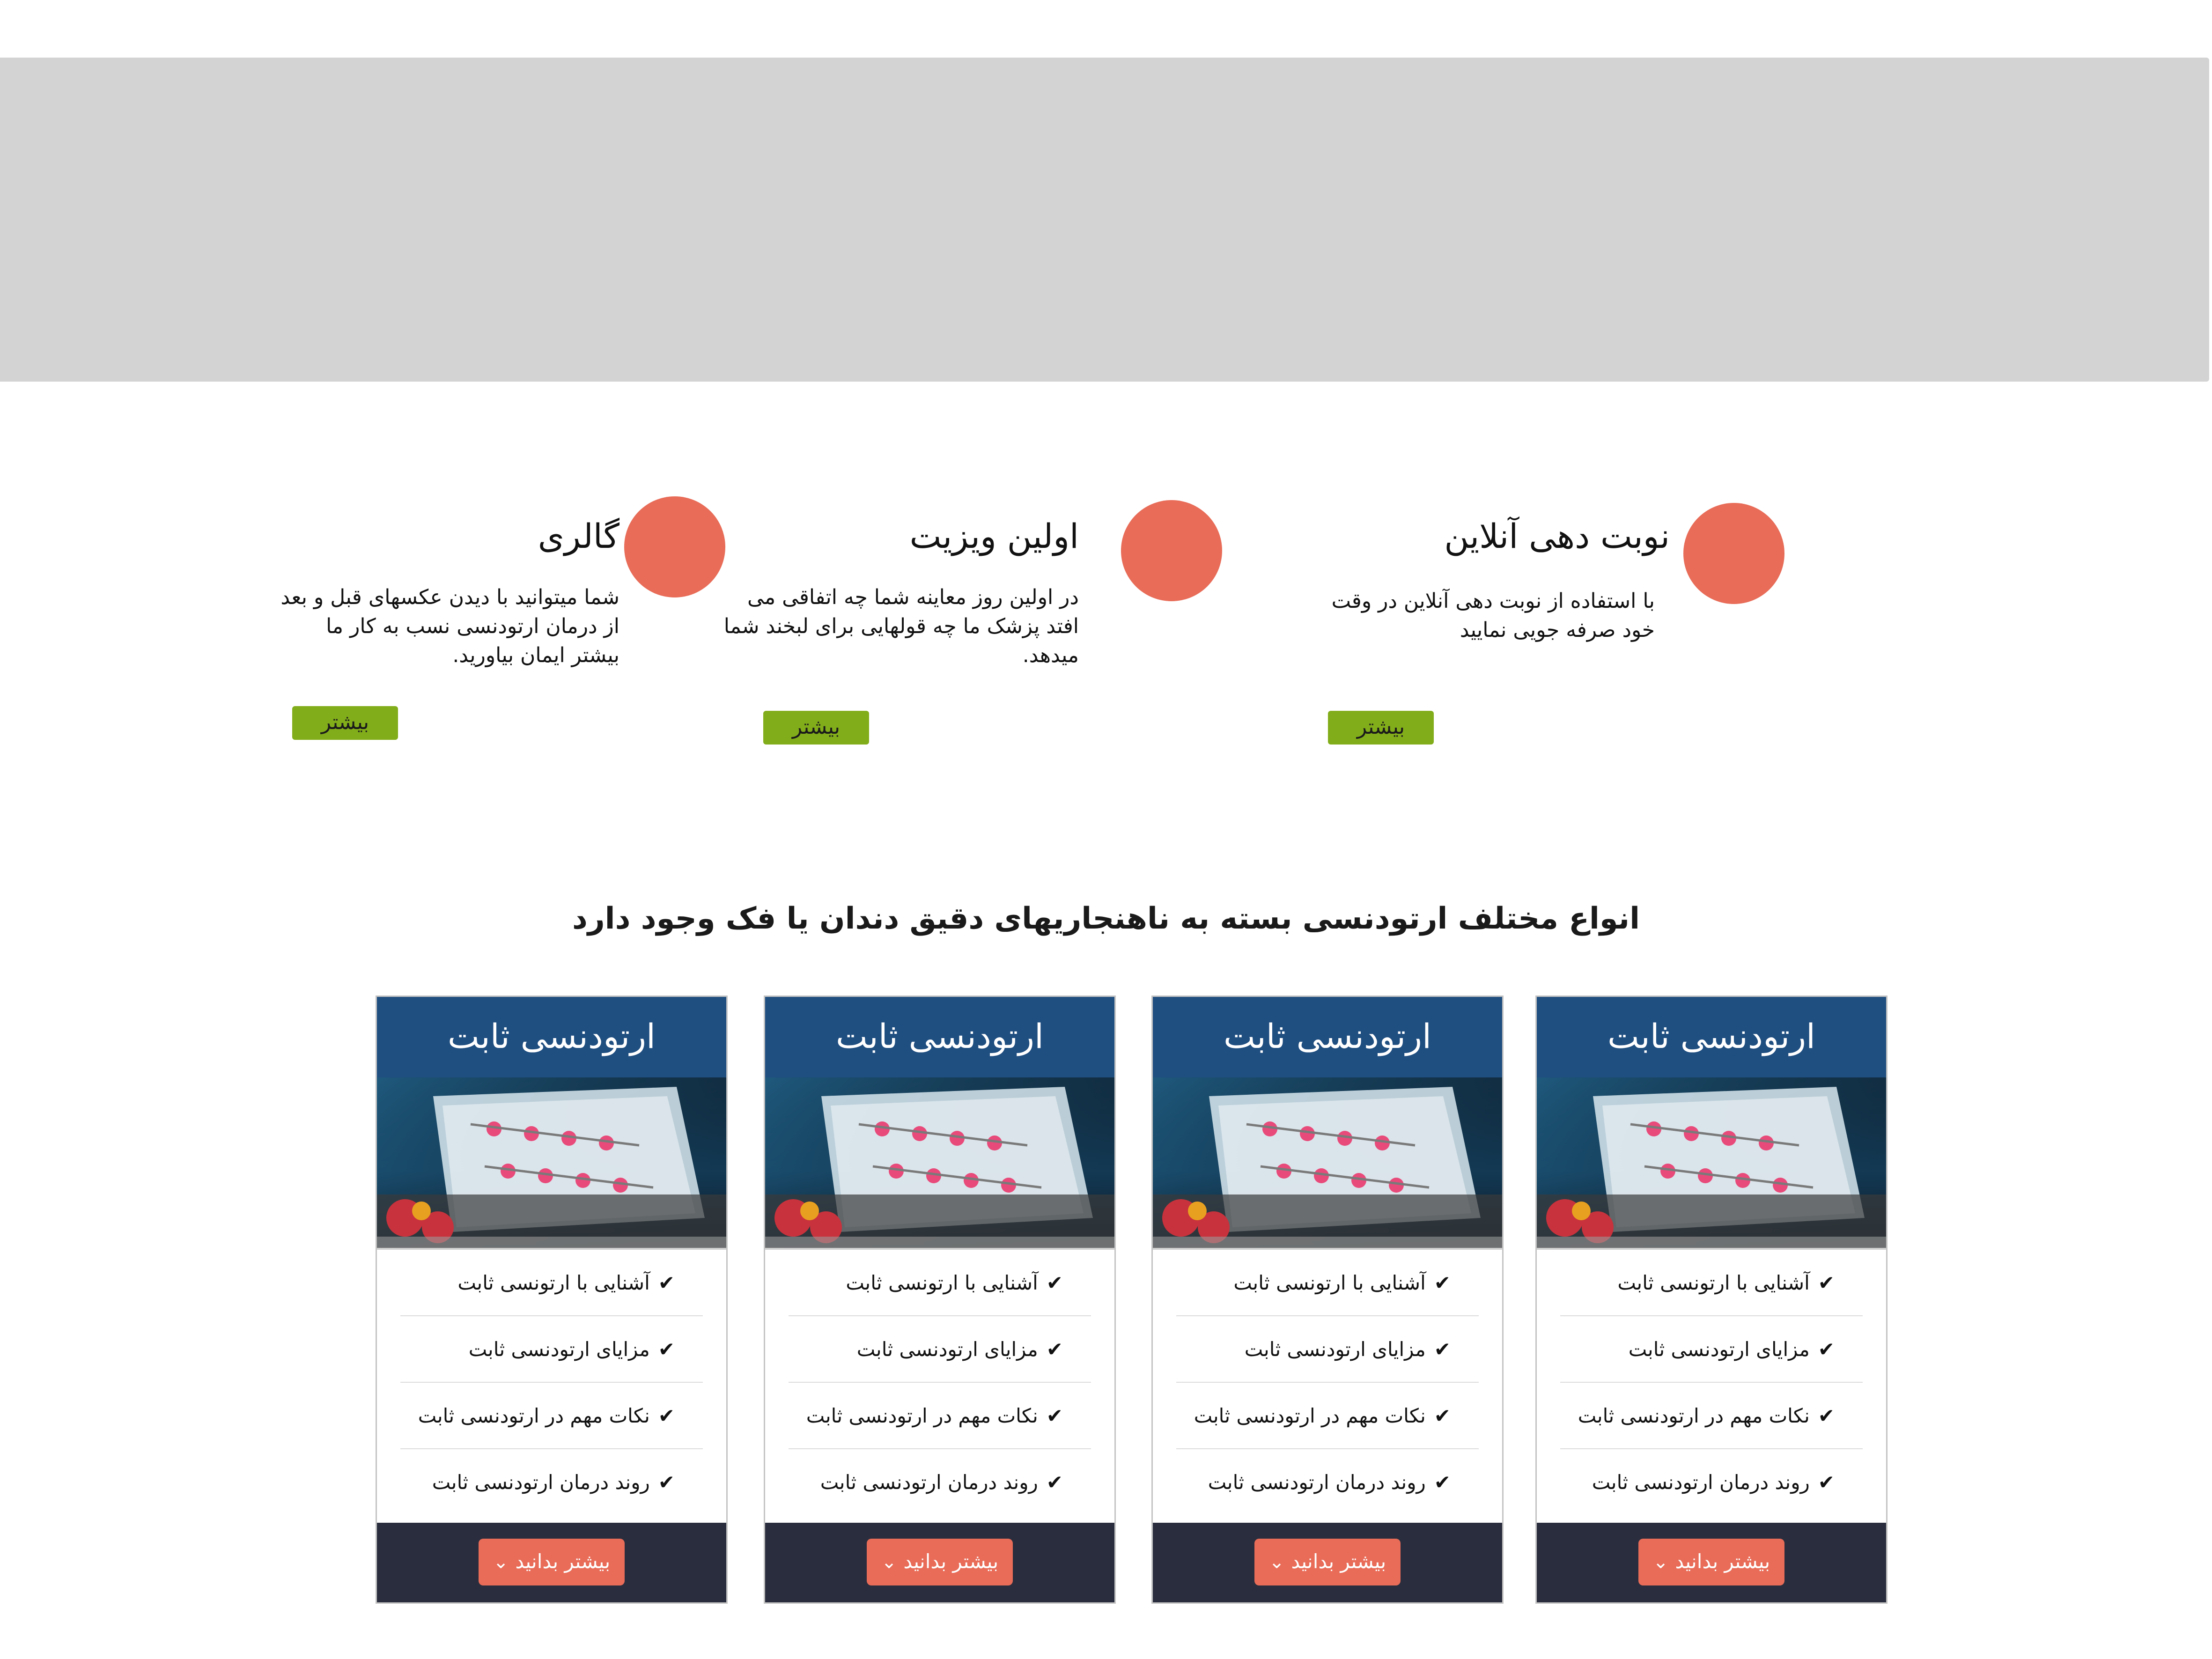  I want to click on feature-title: اولین ویزیت, so click(994, 536).